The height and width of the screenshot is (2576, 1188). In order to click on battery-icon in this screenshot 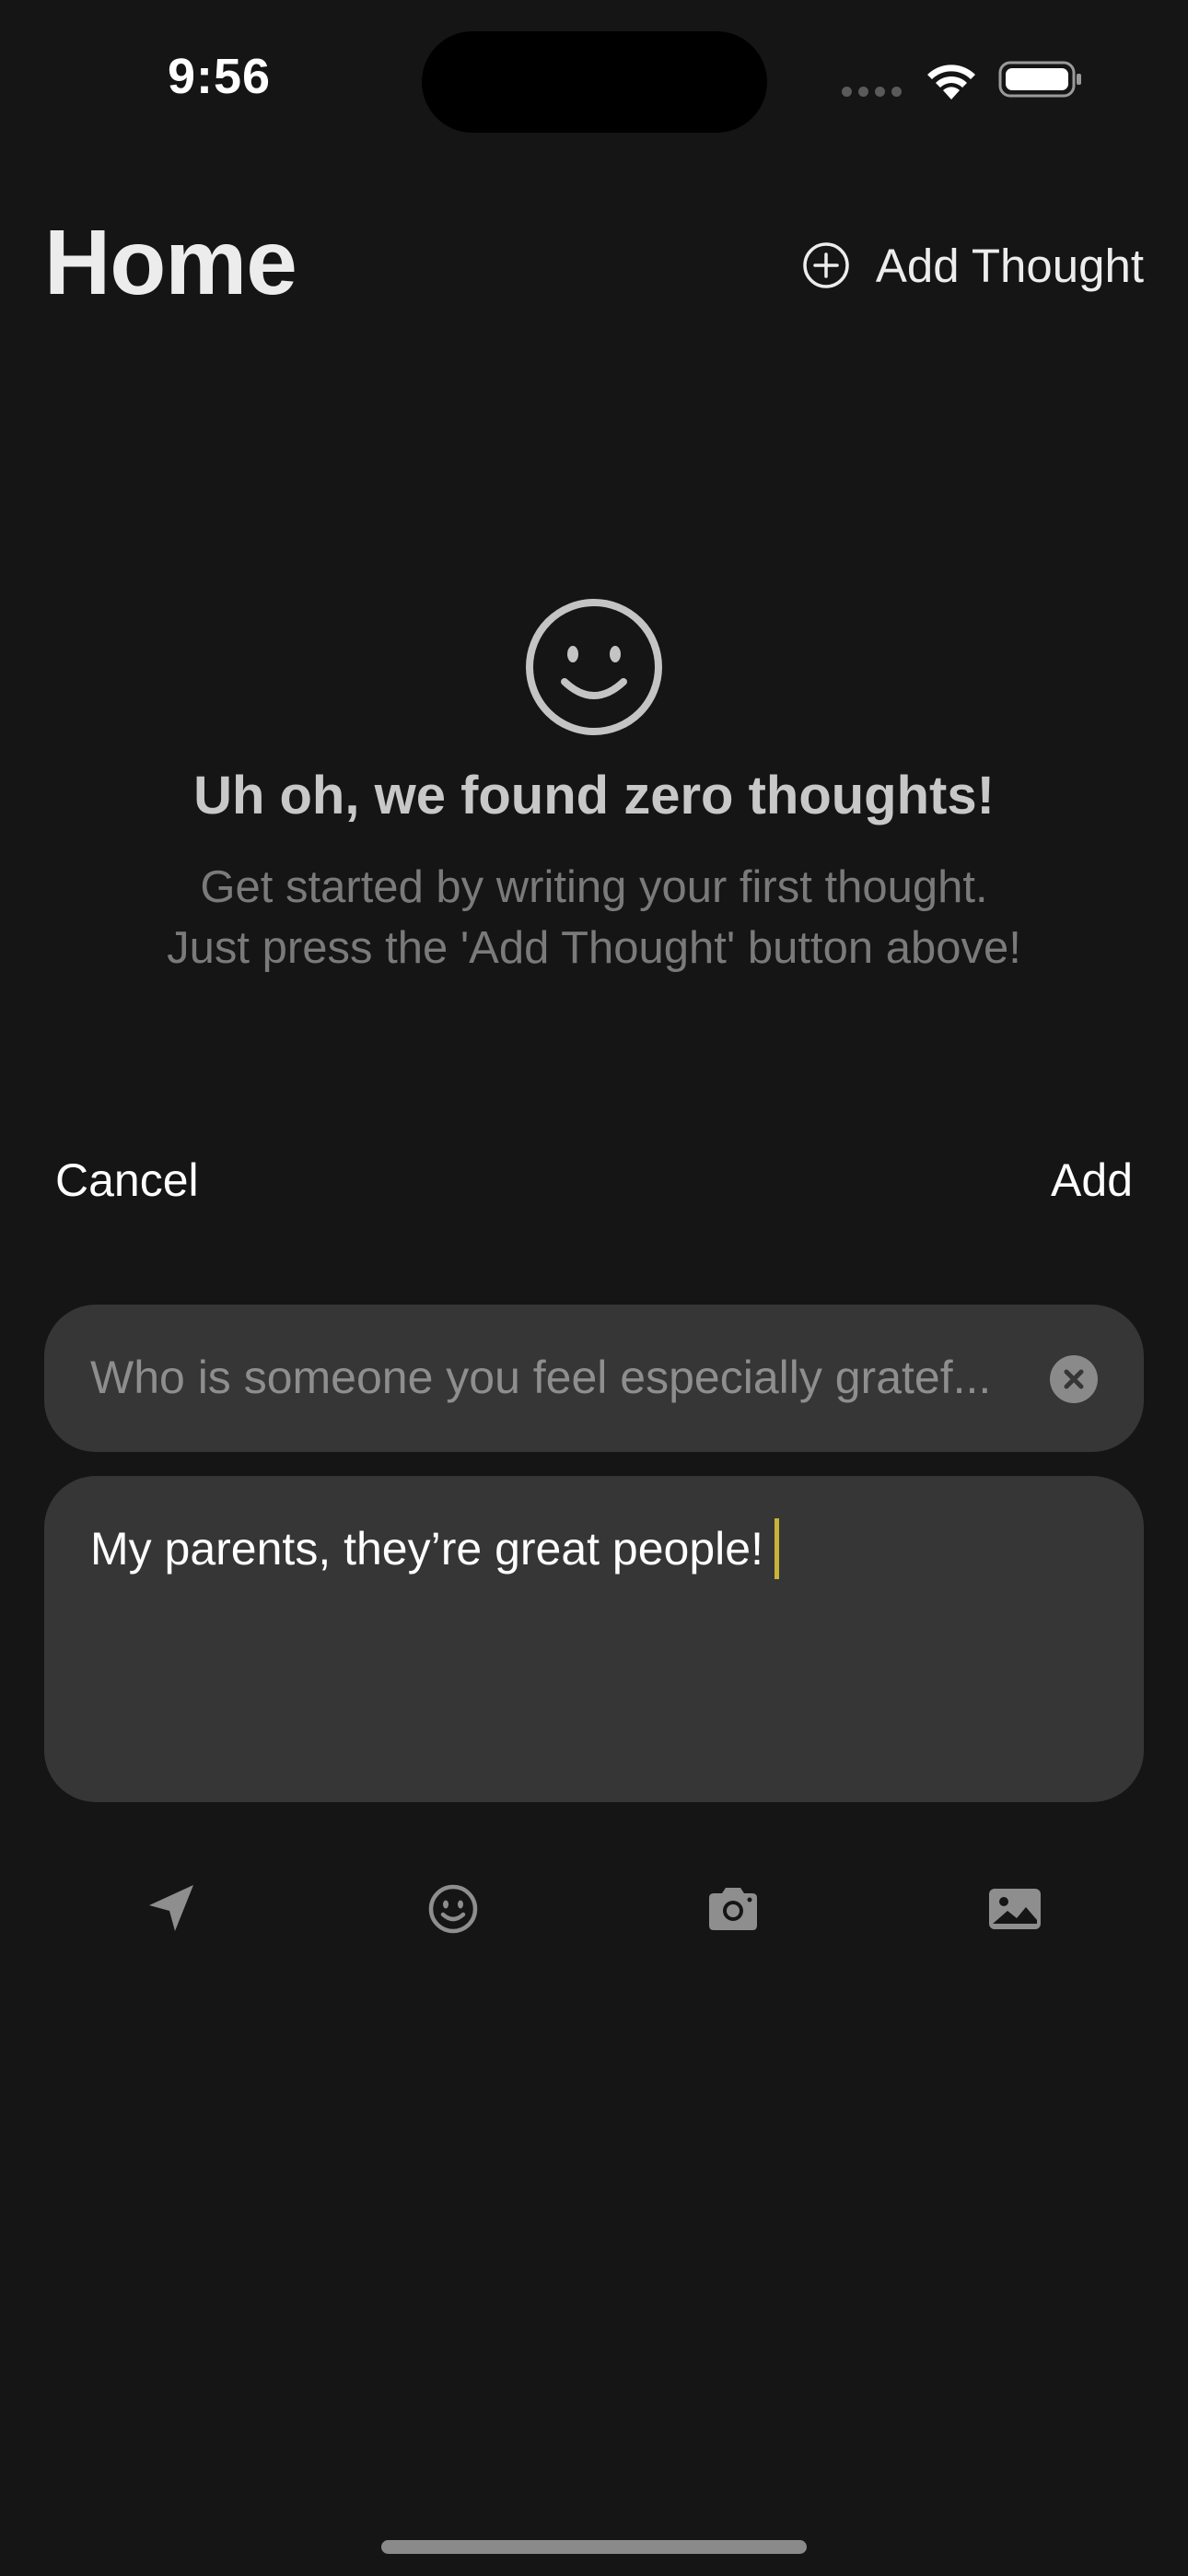, I will do `click(1039, 79)`.